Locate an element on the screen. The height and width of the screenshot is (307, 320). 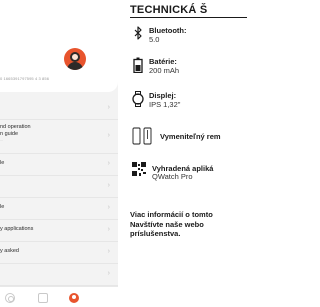
device-id: 0 1665391797595 4 3 856 is located at coordinates (25, 78).